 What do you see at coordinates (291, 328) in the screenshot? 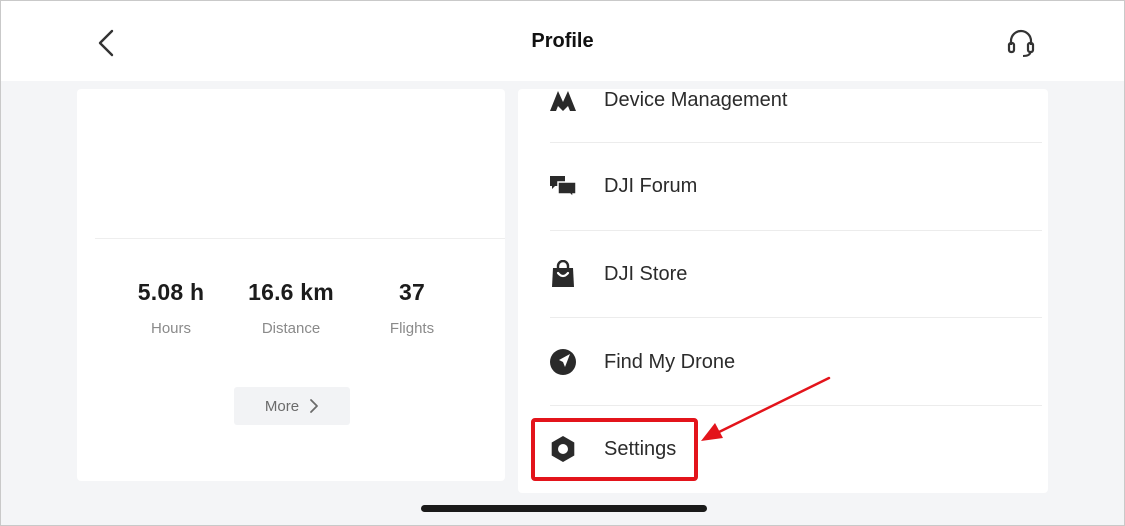
I see `stat-distance-label: Distance` at bounding box center [291, 328].